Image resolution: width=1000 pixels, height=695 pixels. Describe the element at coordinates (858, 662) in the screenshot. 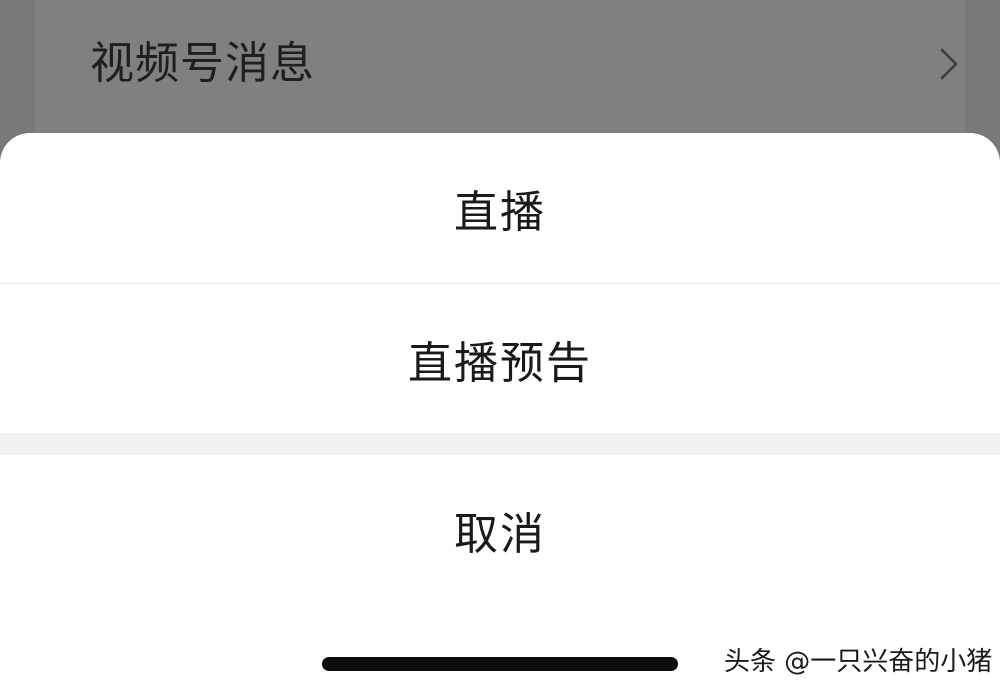

I see `watermark-text: 头条 @一只兴奋的小猪` at that location.